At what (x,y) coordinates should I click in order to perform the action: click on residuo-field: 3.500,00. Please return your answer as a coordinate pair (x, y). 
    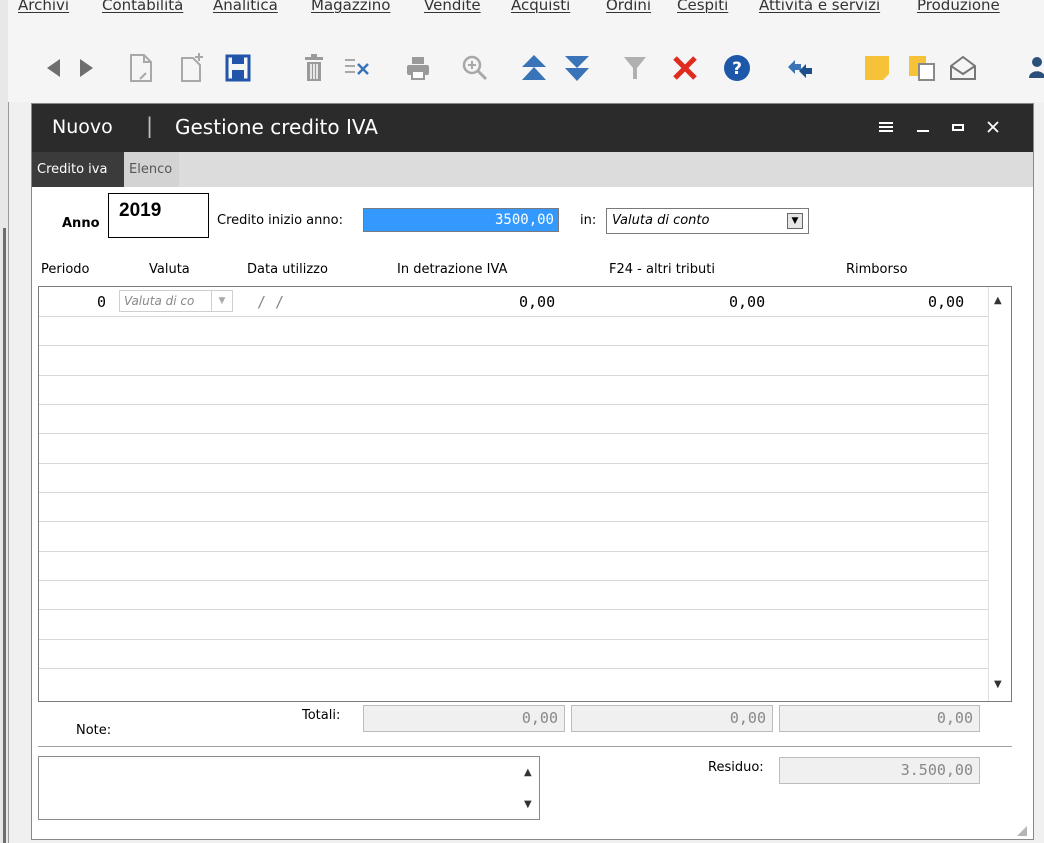
    Looking at the image, I should click on (879, 770).